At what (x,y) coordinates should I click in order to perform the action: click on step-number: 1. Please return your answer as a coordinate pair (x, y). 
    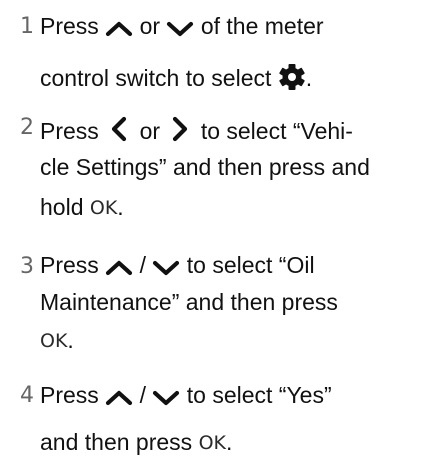
    Looking at the image, I should click on (27, 26).